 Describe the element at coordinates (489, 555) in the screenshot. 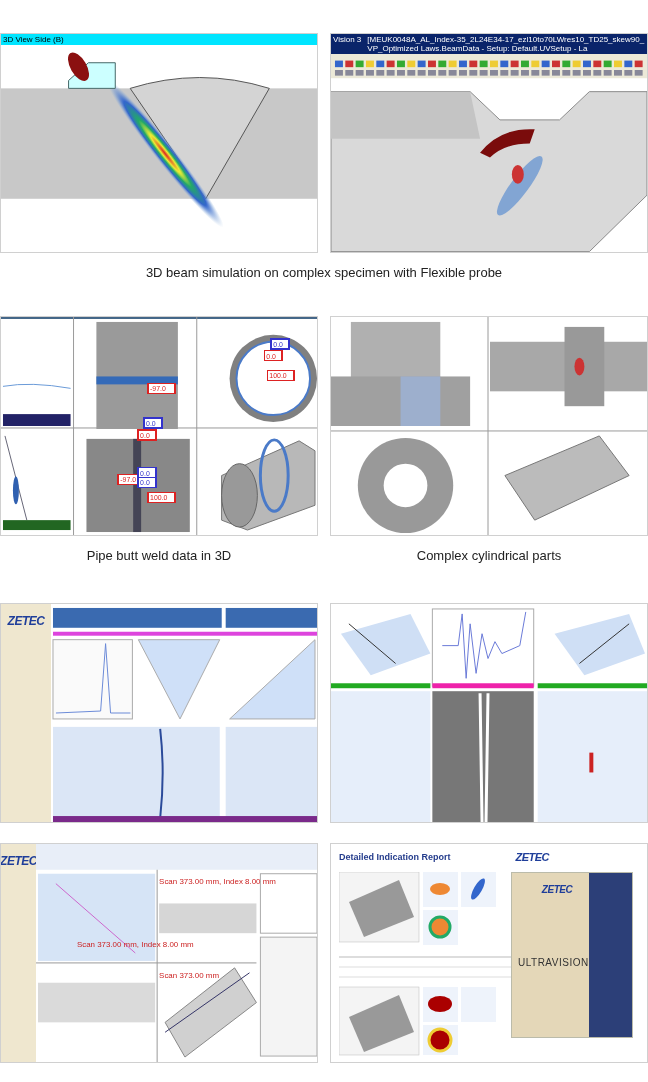

I see `image-caption: Complex cylindrical parts` at that location.